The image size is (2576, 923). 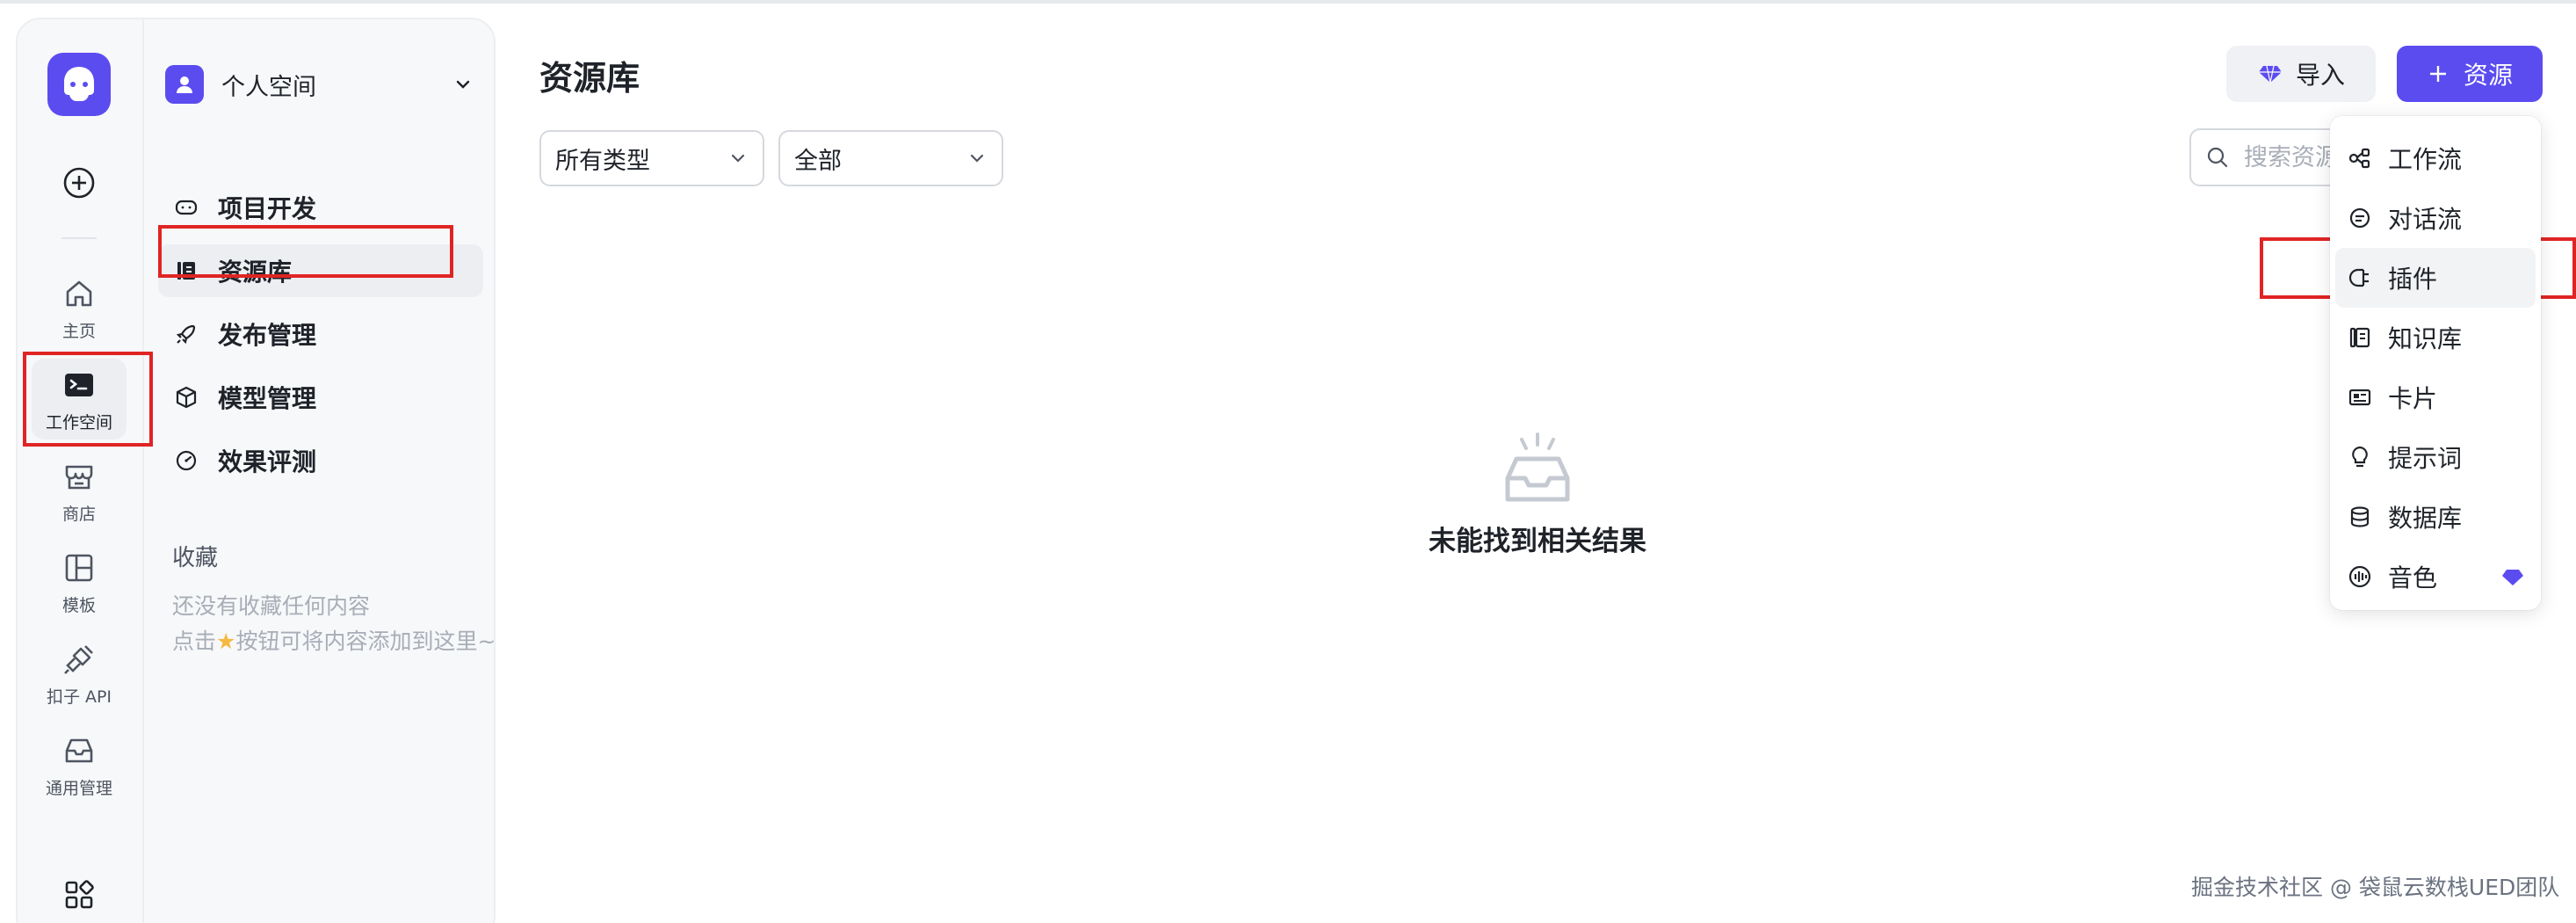 I want to click on page-title: 资源库, so click(x=589, y=78).